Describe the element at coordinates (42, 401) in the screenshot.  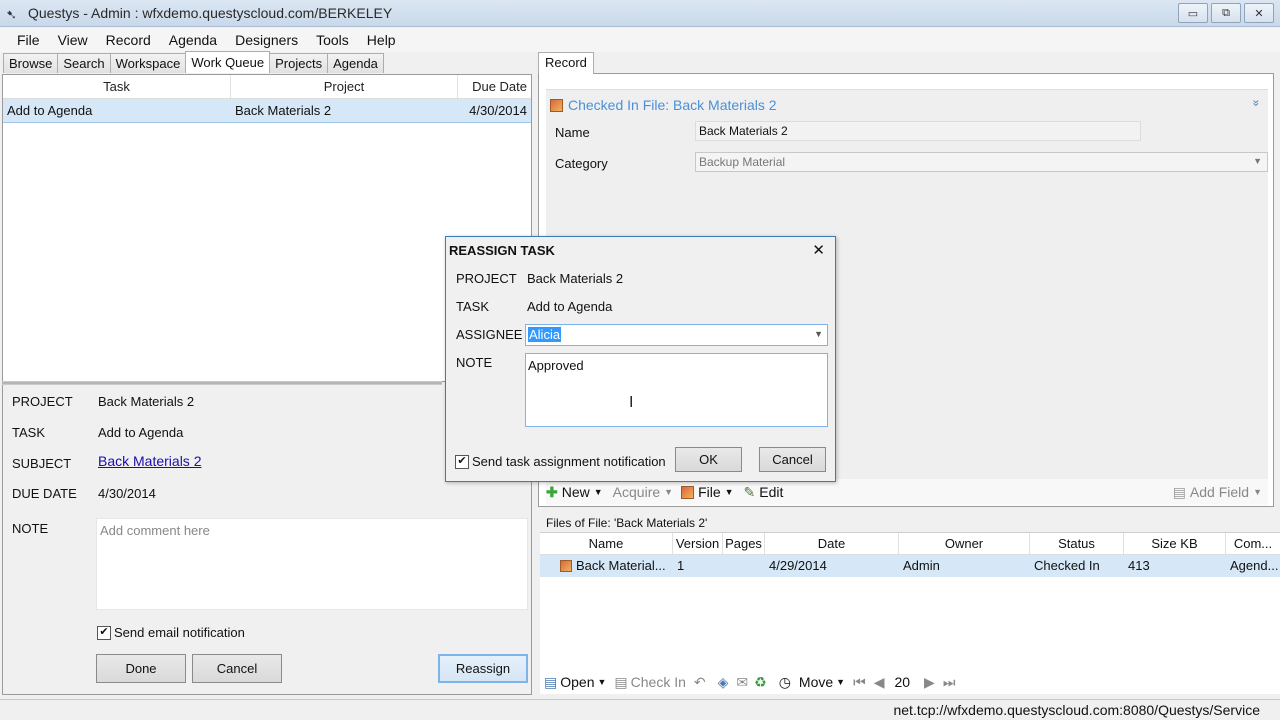
I see `project-label: PROJECT` at that location.